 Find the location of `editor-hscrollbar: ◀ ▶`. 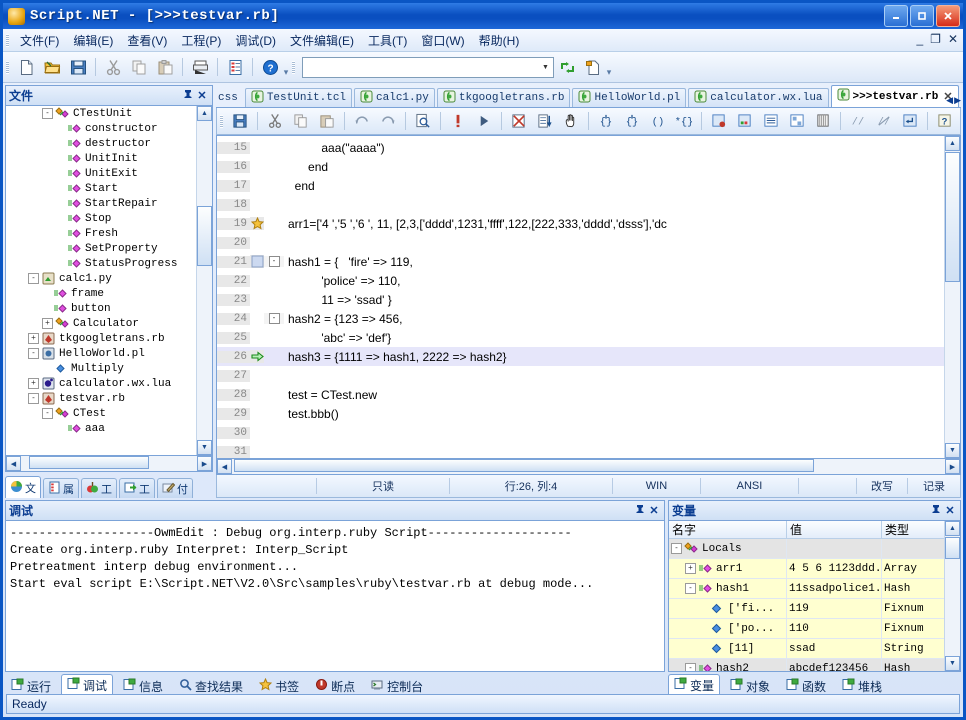

editor-hscrollbar: ◀ ▶ is located at coordinates (588, 467).